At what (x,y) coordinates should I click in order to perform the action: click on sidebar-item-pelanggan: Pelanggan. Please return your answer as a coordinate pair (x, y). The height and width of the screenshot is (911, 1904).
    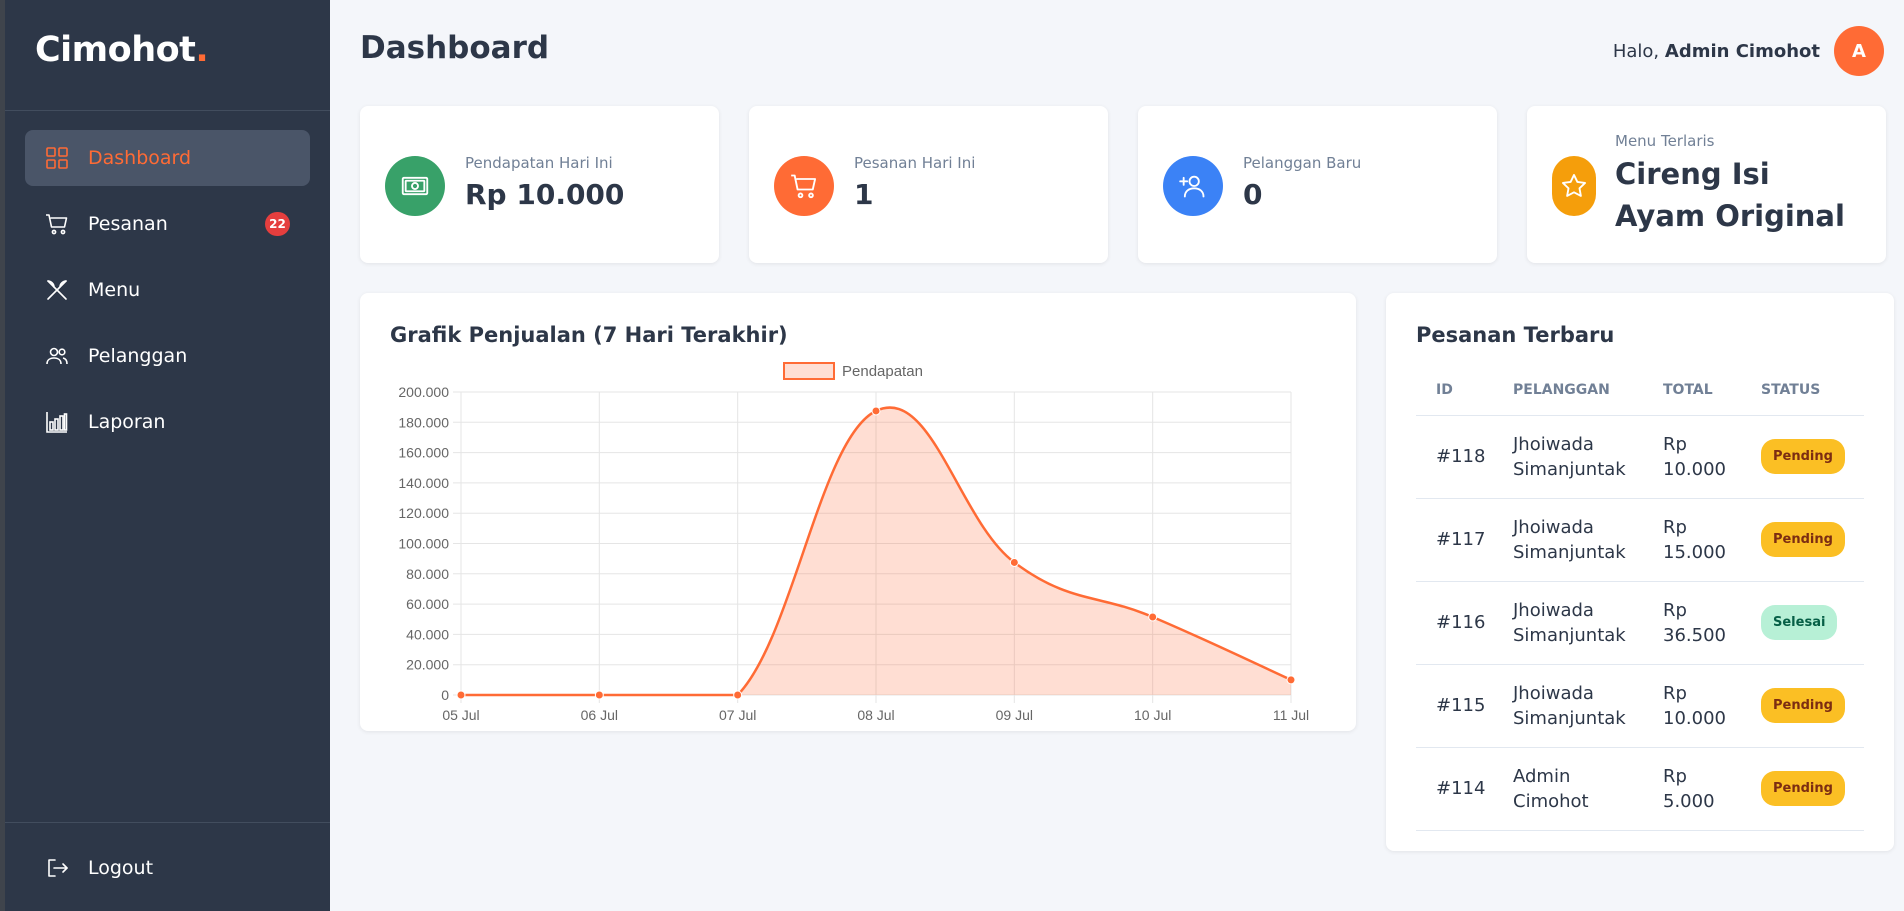
    Looking at the image, I should click on (167, 356).